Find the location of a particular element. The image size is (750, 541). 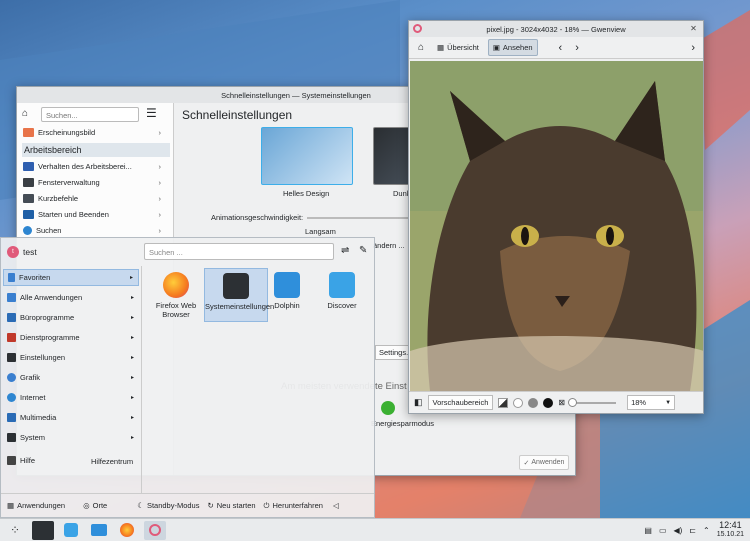

task-system-settings is located at coordinates (43, 530).